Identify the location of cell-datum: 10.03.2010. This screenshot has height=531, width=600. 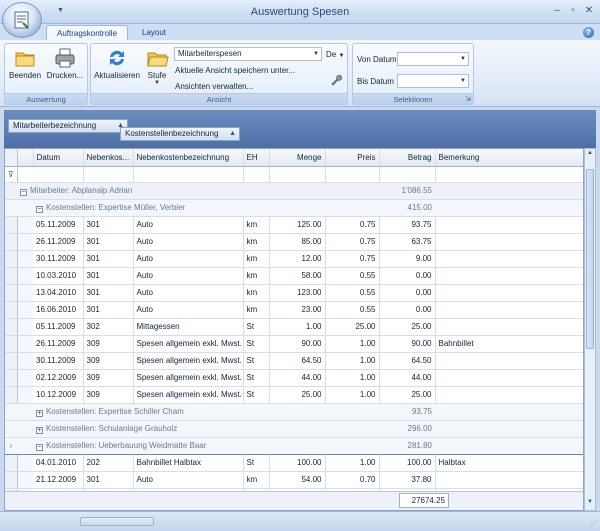
(58, 276).